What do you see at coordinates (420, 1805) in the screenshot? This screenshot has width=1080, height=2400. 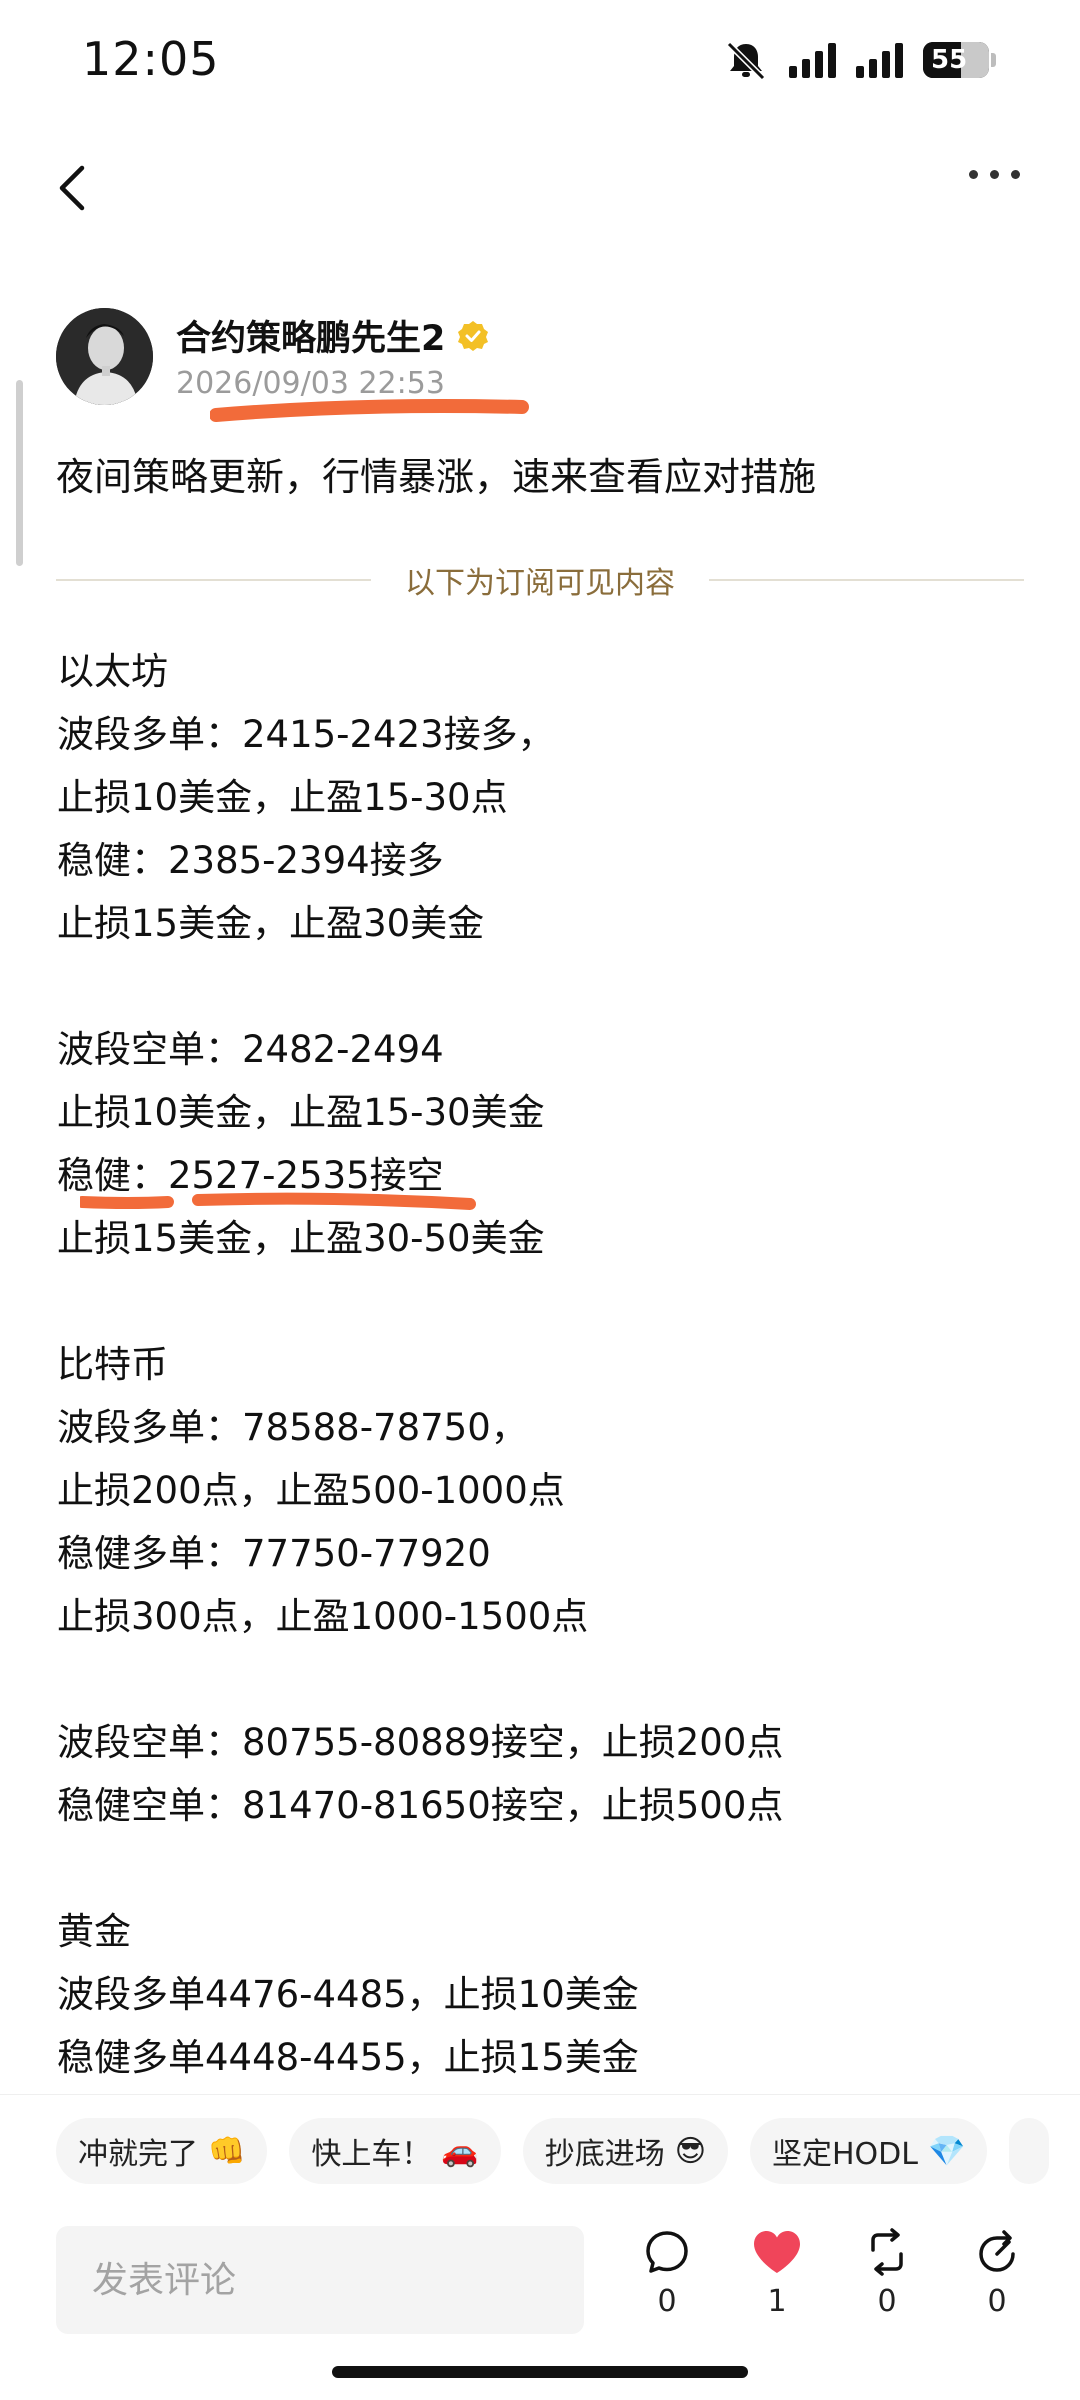 I see `content-line: 稳健空单：81470-81650接空，止损500点` at bounding box center [420, 1805].